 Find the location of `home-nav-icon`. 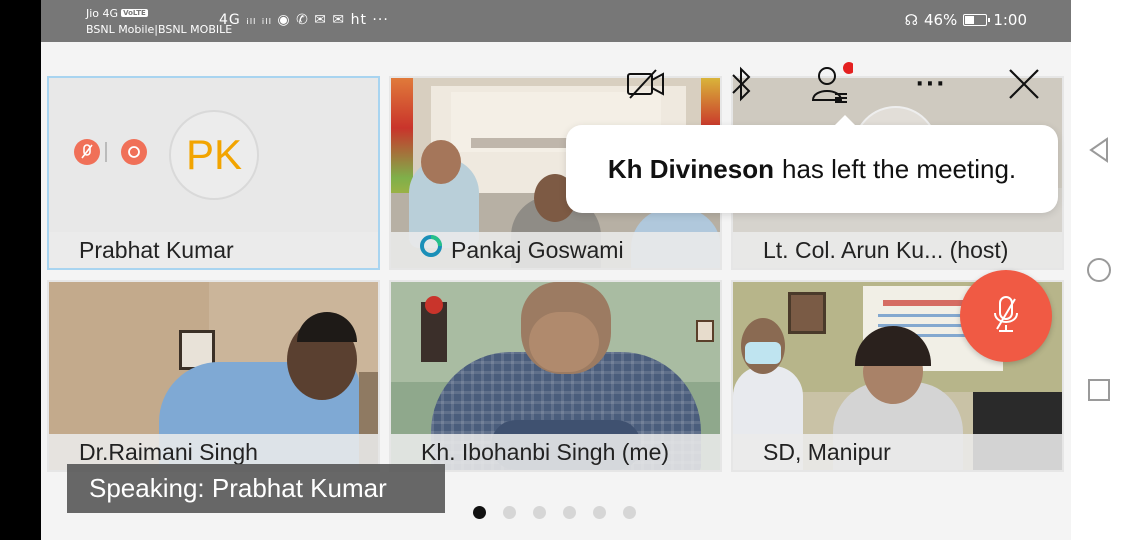

home-nav-icon is located at coordinates (1099, 270).